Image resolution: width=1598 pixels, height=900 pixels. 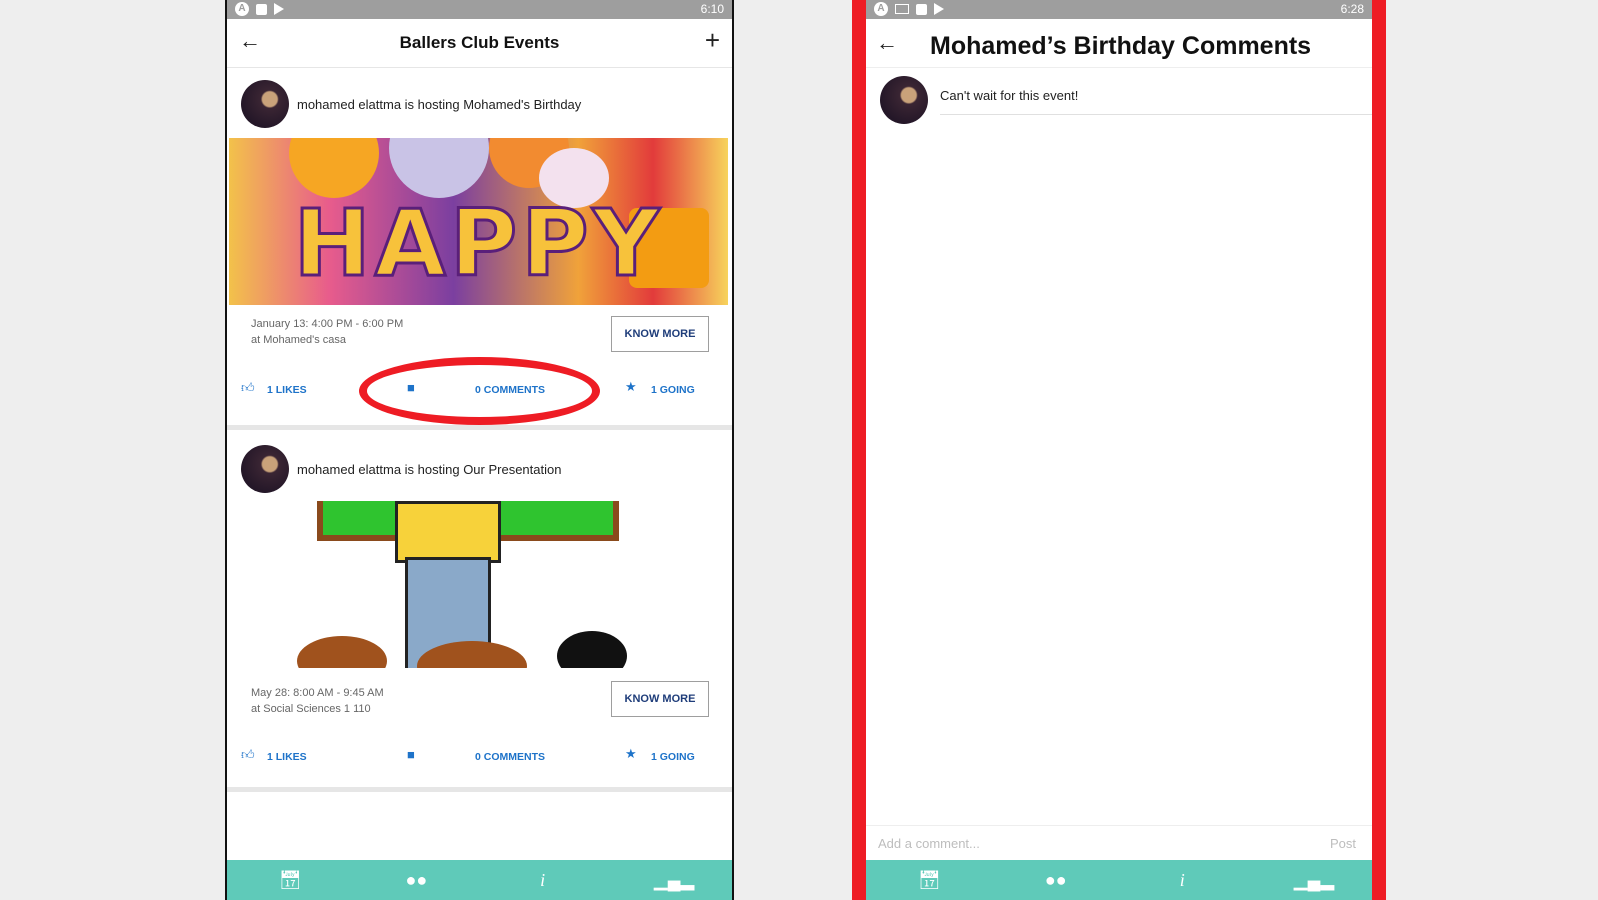 I want to click on comment-divider, so click(x=1156, y=114).